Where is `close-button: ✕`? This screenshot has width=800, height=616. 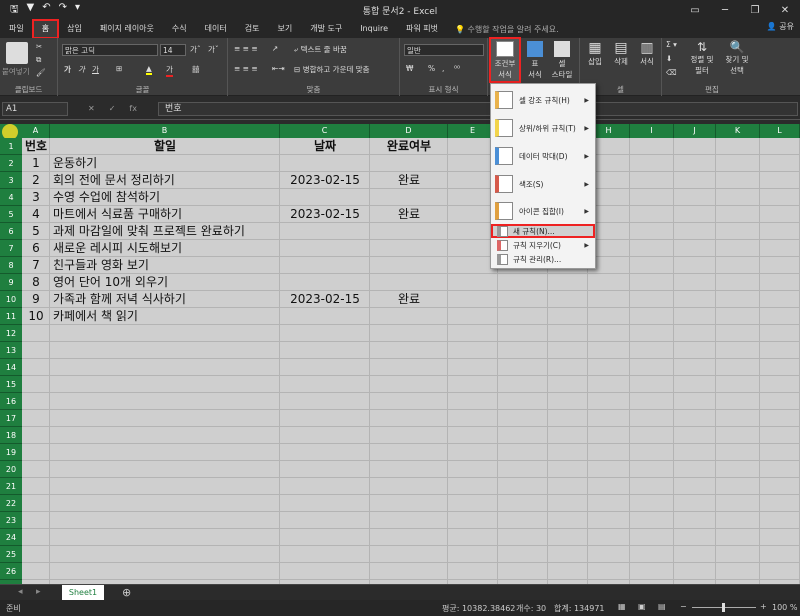 close-button: ✕ is located at coordinates (785, 10).